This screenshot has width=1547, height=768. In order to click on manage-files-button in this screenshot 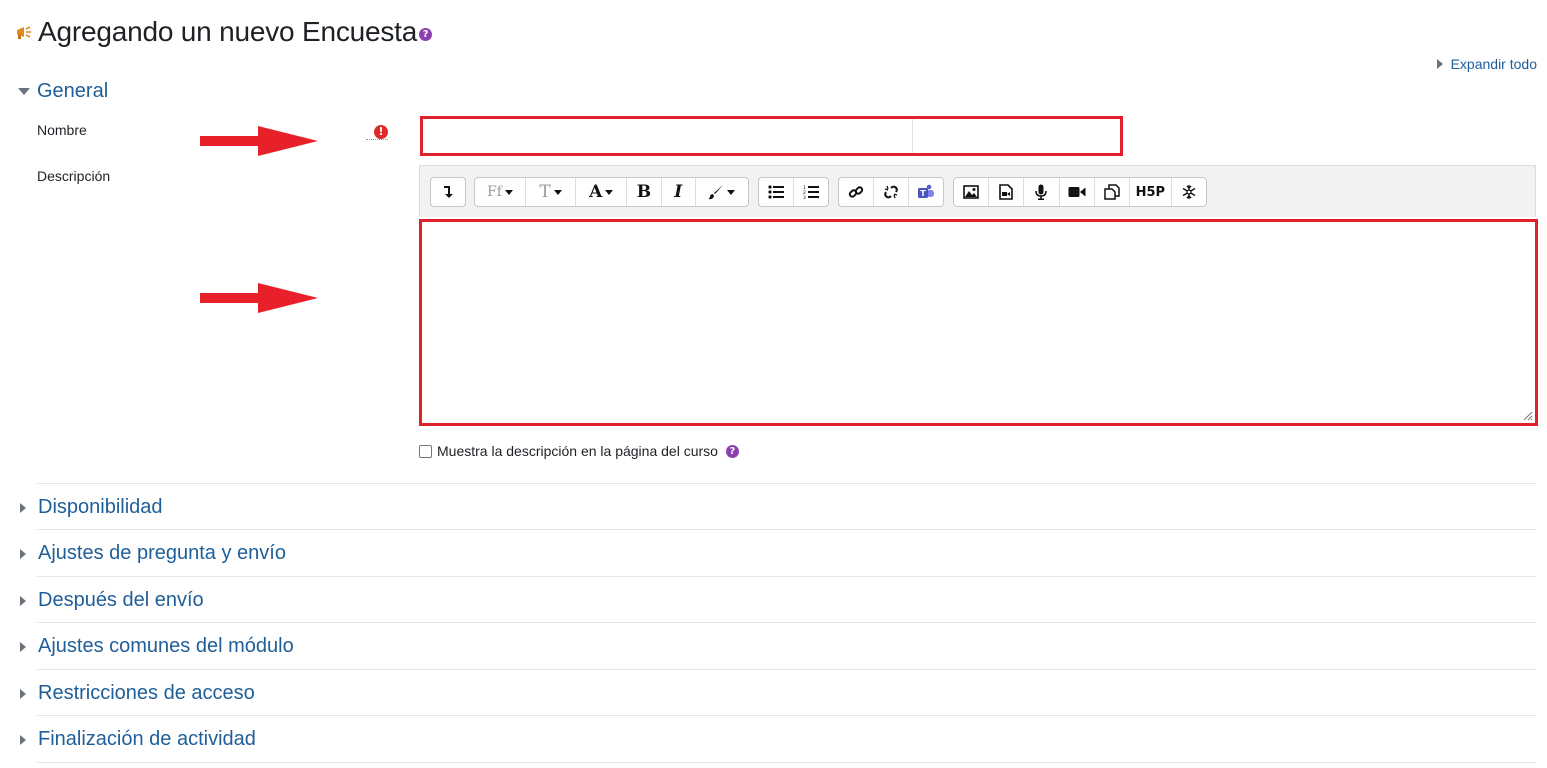, I will do `click(1112, 192)`.